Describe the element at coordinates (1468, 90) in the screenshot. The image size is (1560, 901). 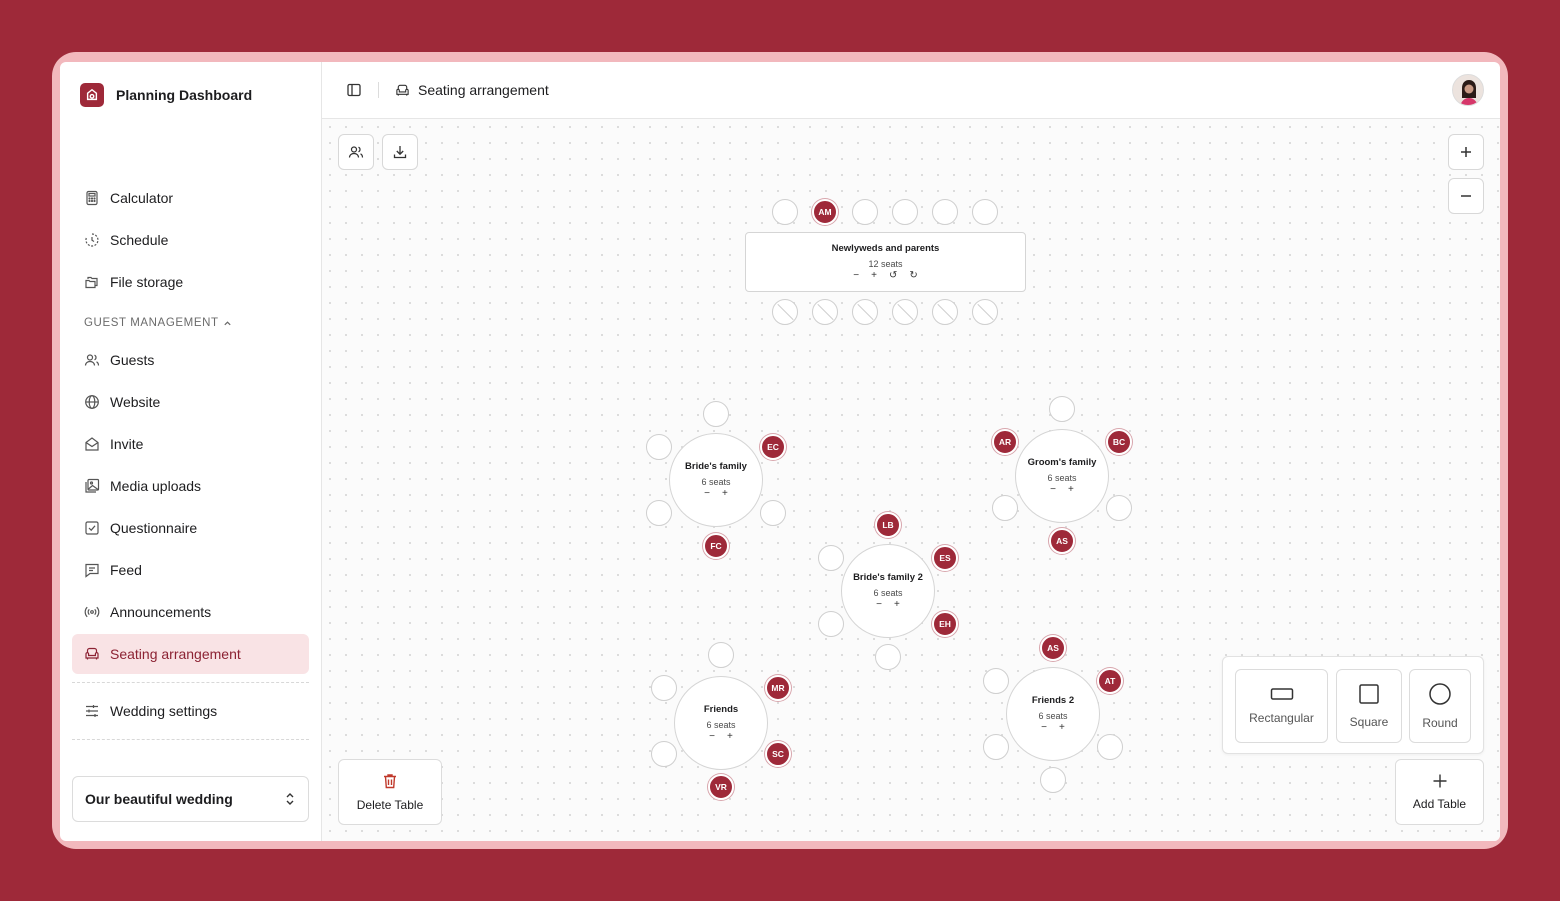
I see `avatar` at that location.